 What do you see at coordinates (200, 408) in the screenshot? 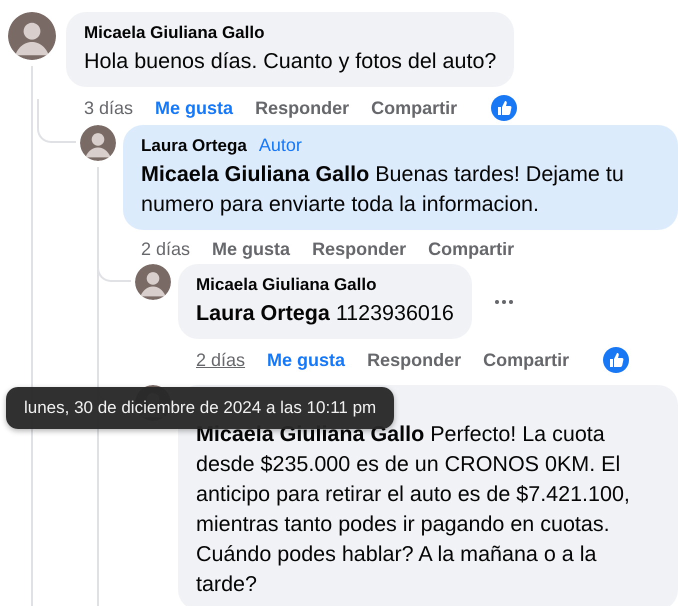
I see `tooltip: lunes, 30 de diciembre de 2024 a las 10:11 pm` at bounding box center [200, 408].